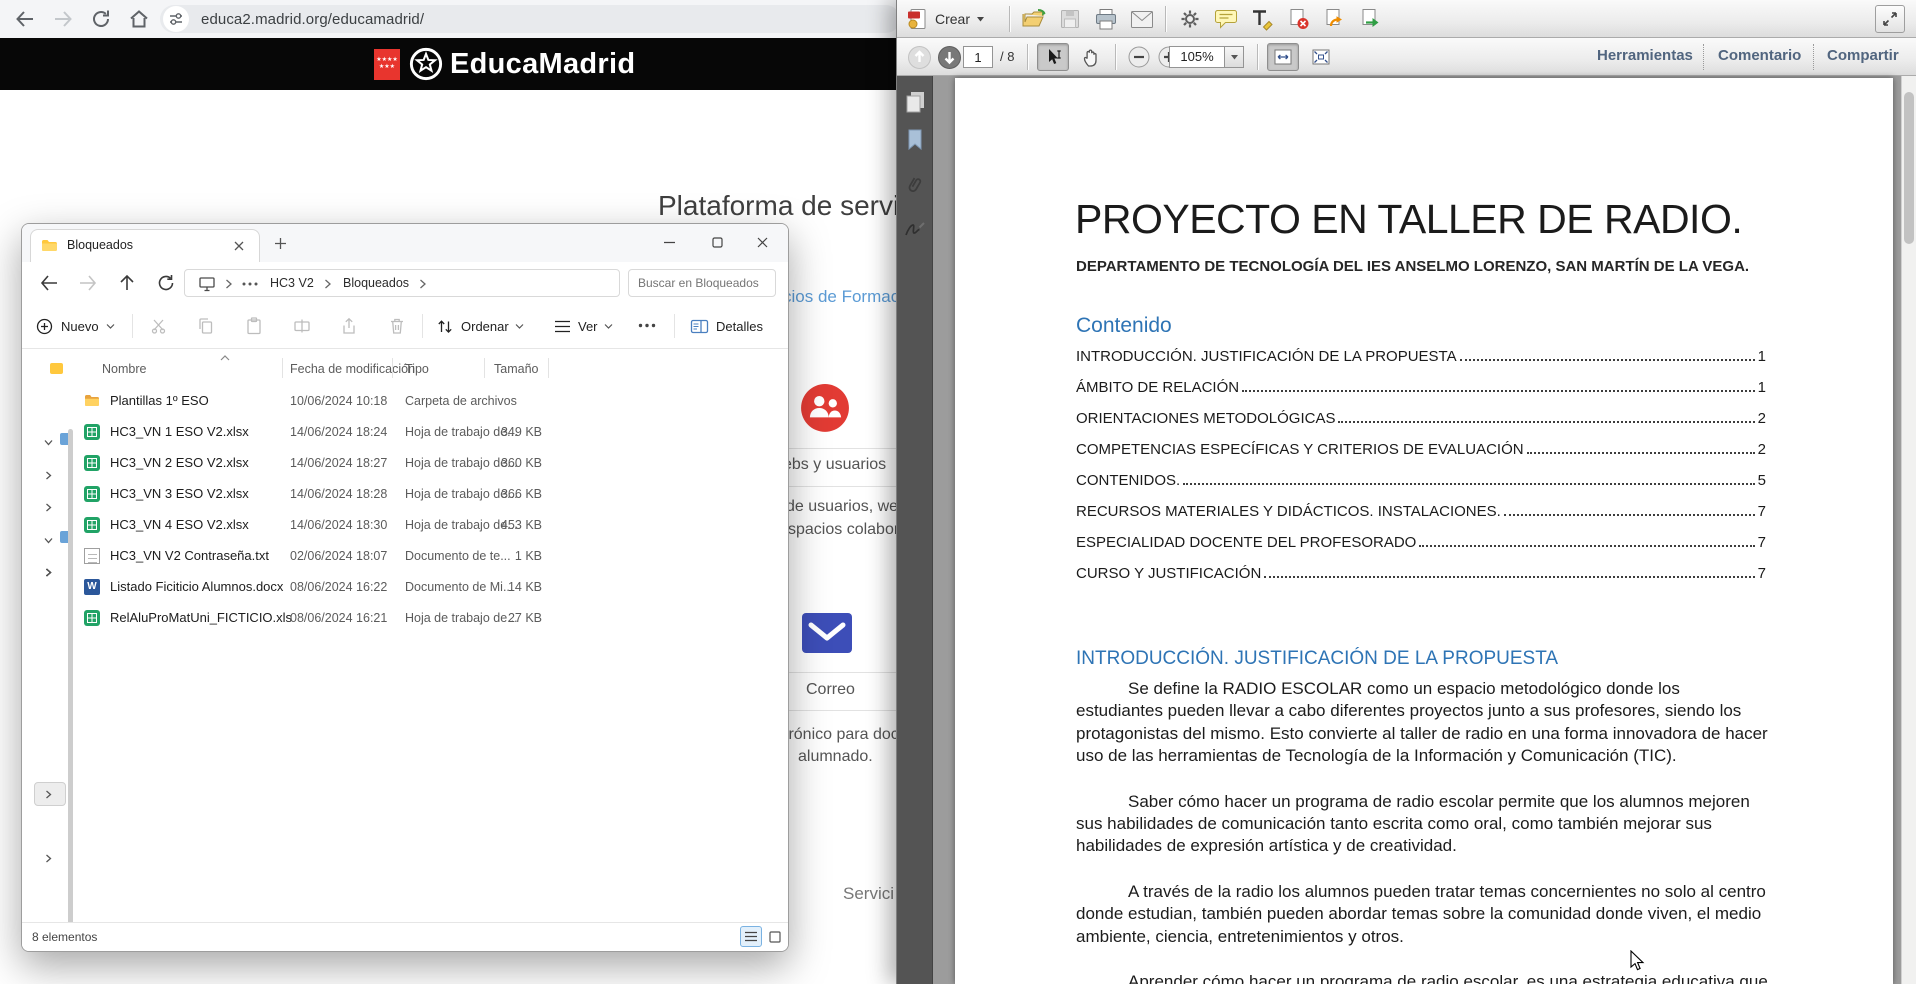 The image size is (1916, 984). What do you see at coordinates (482, 326) in the screenshot?
I see `sort-button: Ordenar` at bounding box center [482, 326].